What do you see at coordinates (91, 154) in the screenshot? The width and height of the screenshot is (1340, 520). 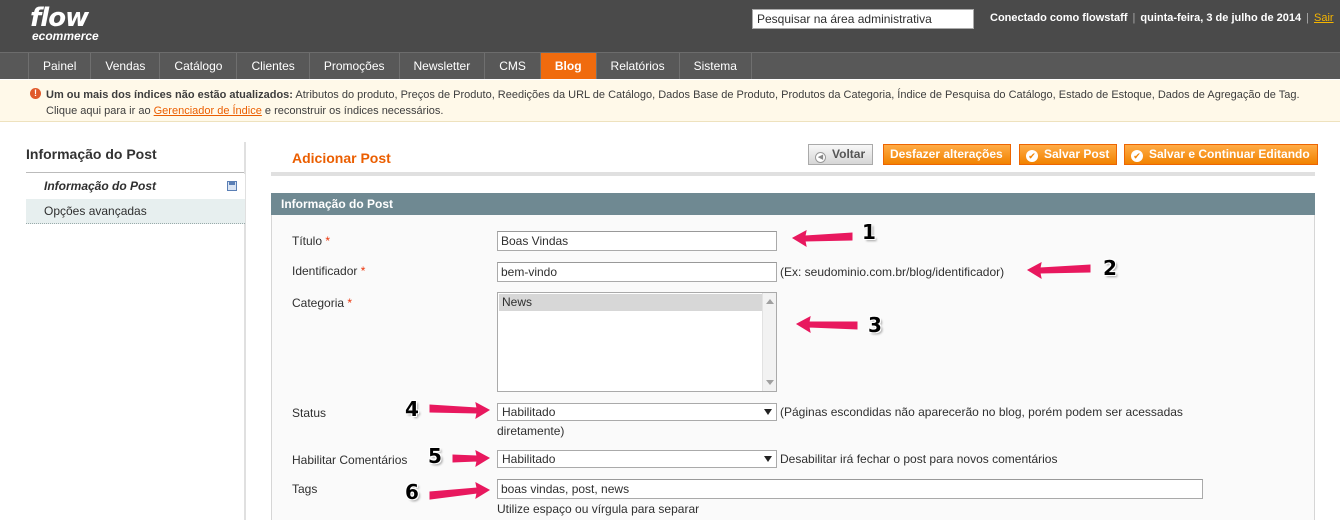 I see `sidebar-title: Informação do Post` at bounding box center [91, 154].